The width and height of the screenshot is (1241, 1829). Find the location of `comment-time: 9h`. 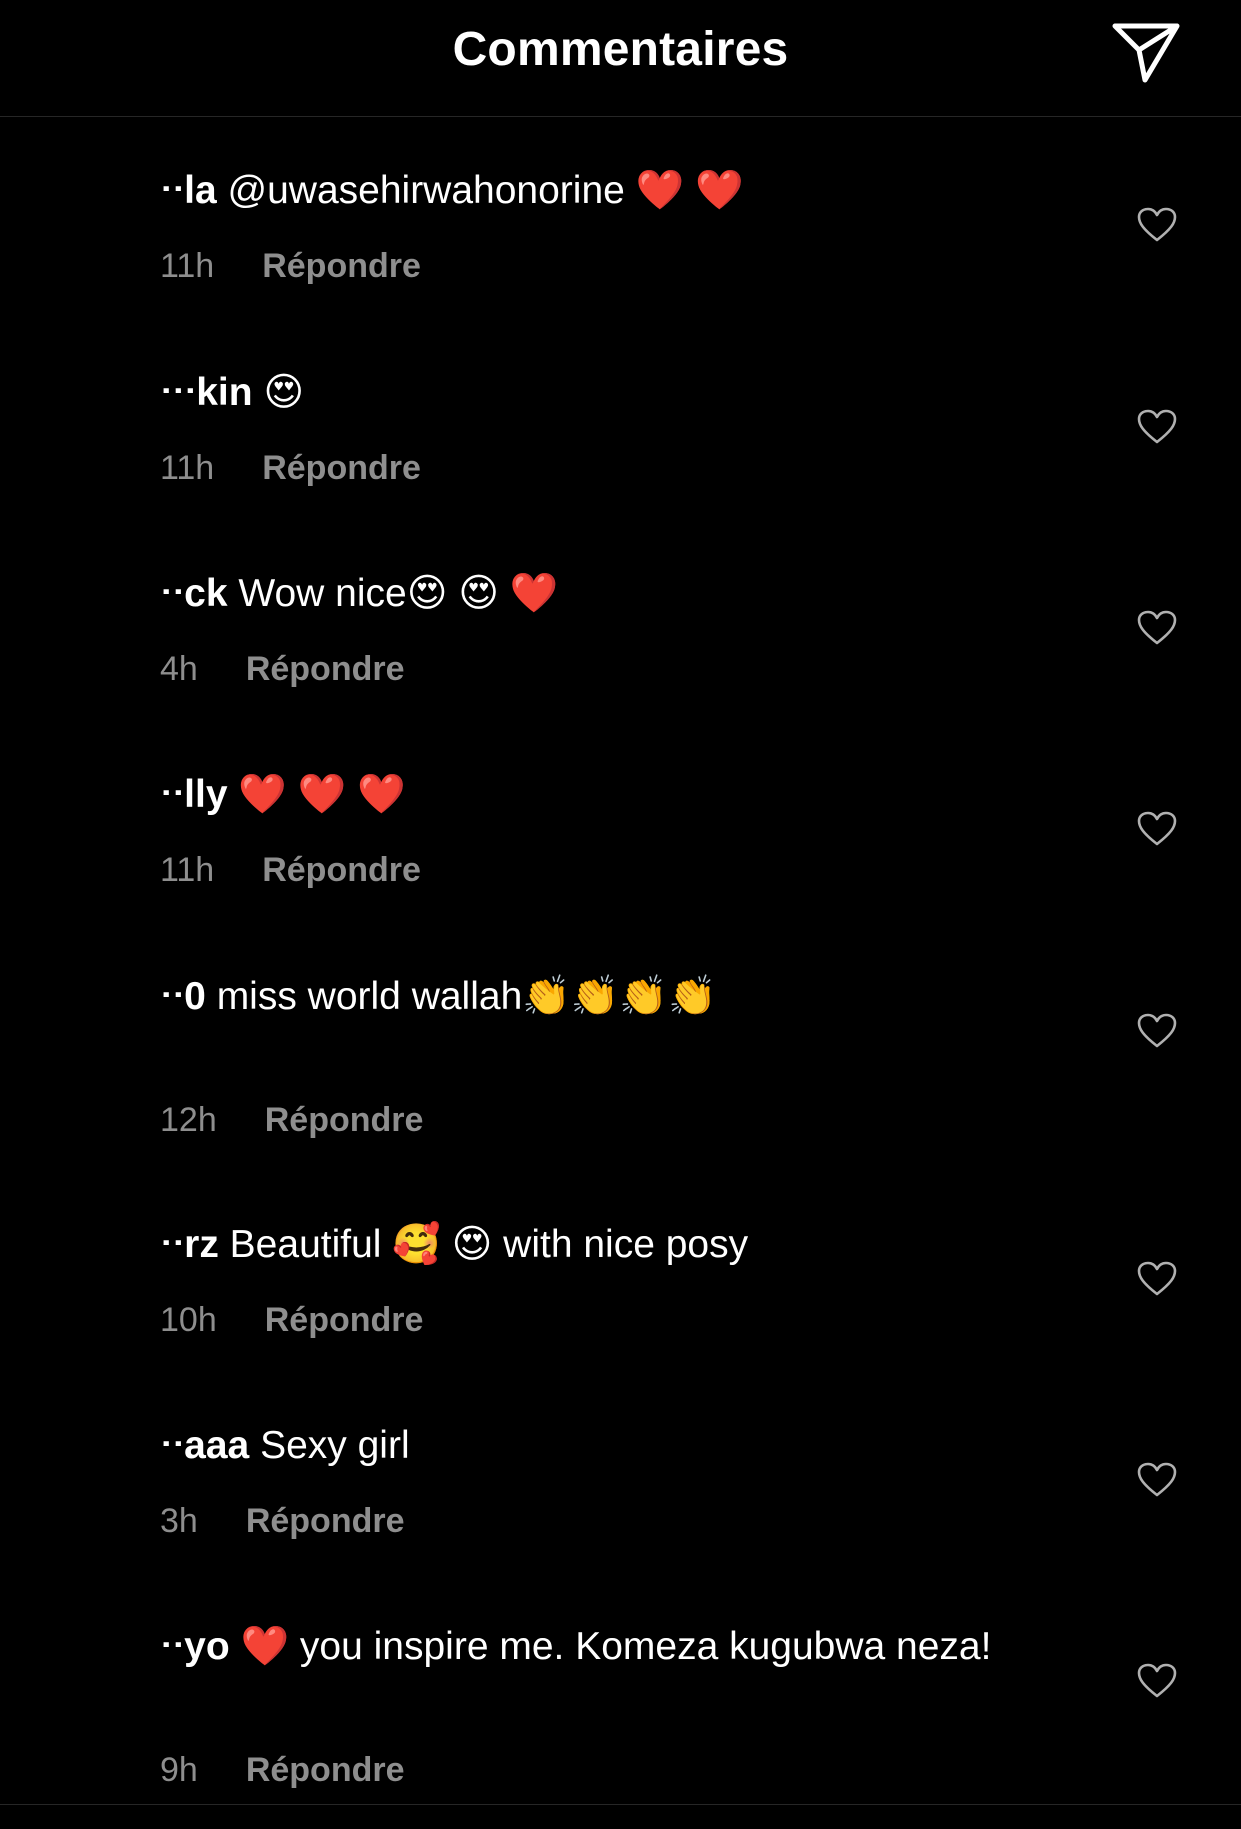

comment-time: 9h is located at coordinates (179, 1770).